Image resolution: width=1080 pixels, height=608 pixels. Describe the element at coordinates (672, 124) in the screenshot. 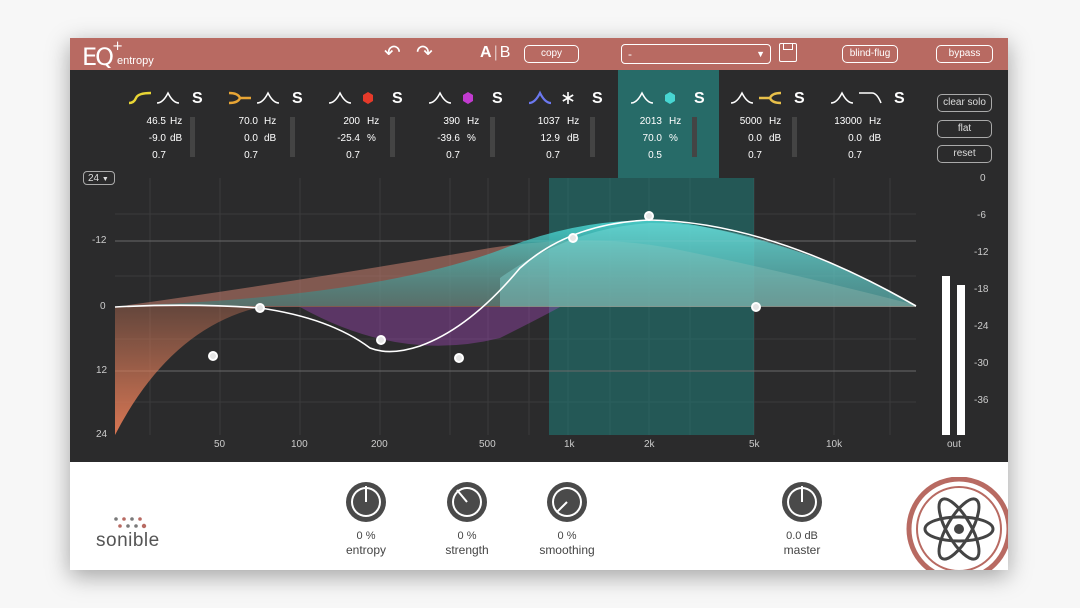

I see `band-6: S 2013 Hz 70.0 % 0.5` at that location.